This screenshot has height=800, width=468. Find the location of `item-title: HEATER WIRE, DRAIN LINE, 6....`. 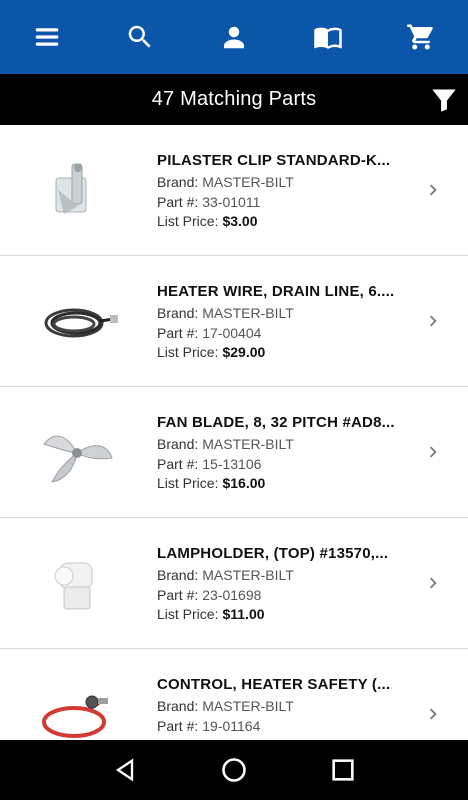

item-title: HEATER WIRE, DRAIN LINE, 6.... is located at coordinates (276, 291).